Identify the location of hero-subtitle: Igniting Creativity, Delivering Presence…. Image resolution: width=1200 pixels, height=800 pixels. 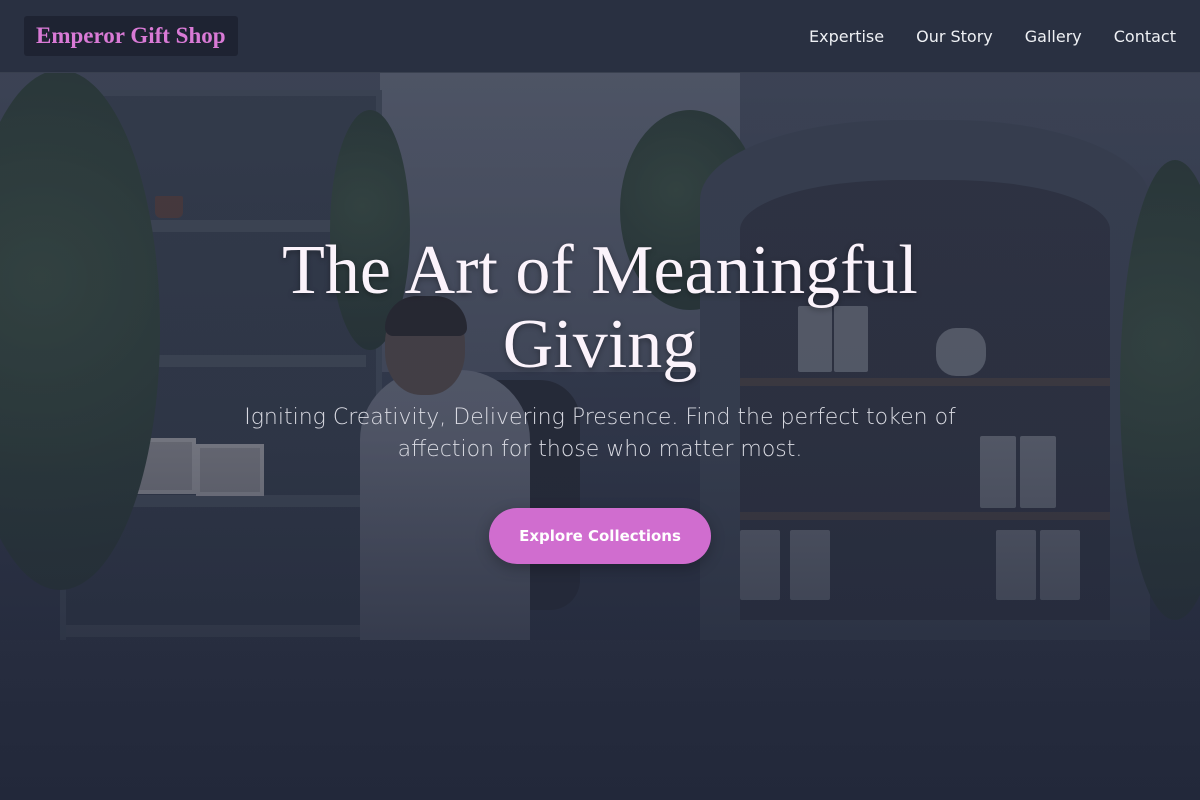
(600, 433).